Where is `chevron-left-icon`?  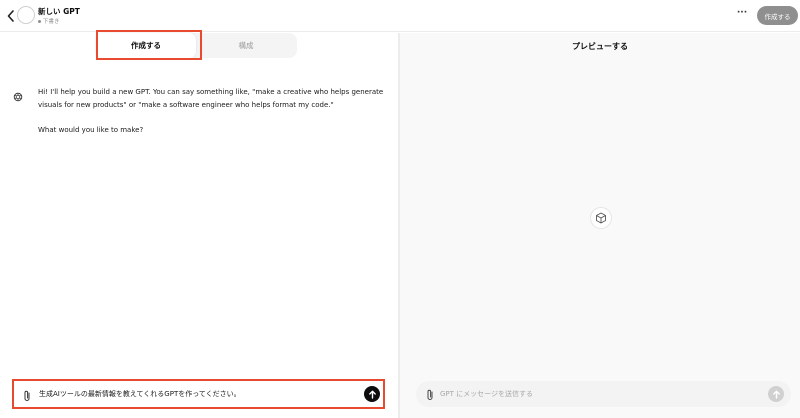
chevron-left-icon is located at coordinates (10, 16).